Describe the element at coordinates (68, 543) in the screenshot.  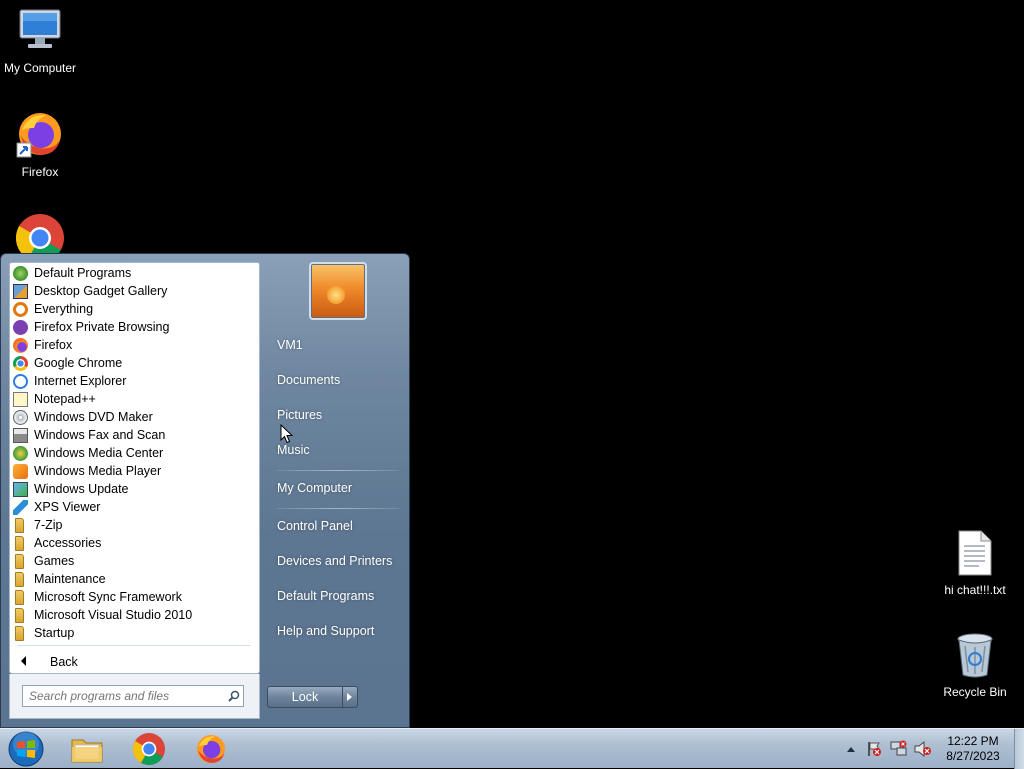
I see `program-item-label: Accessories` at that location.